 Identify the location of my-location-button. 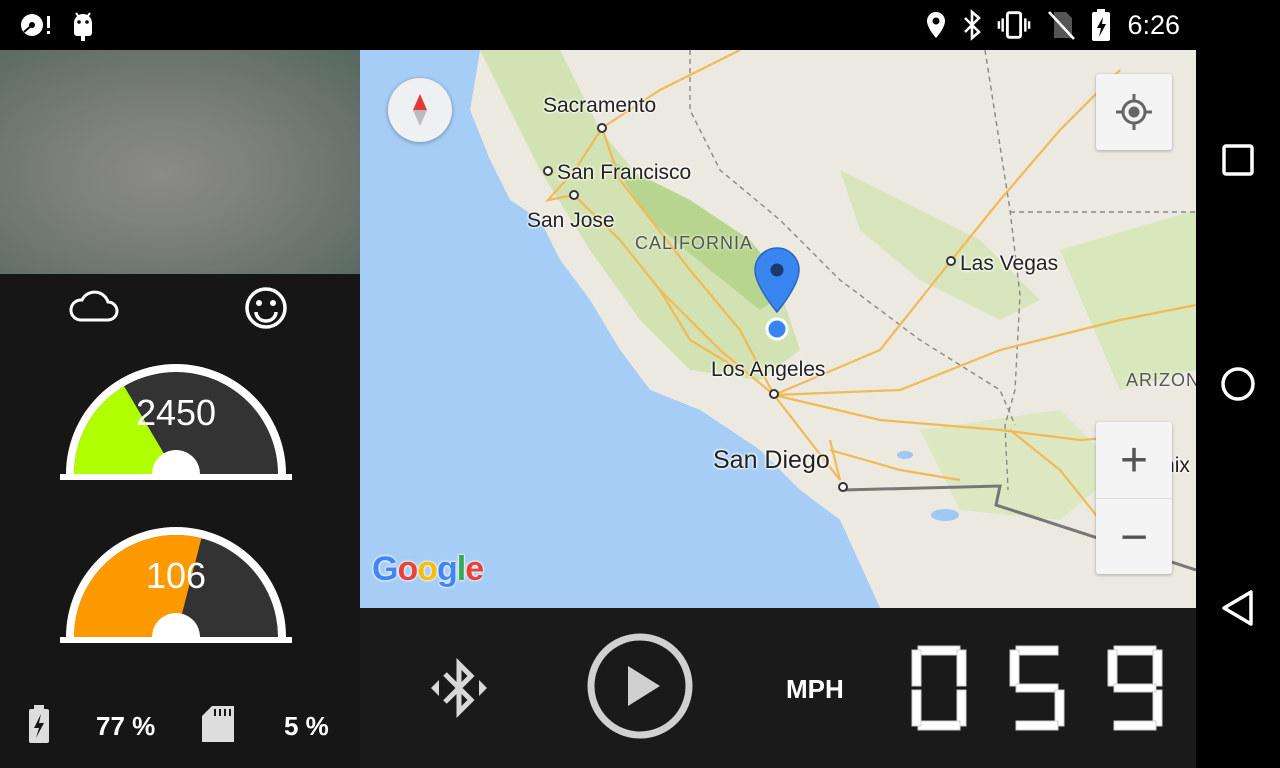
(1134, 112).